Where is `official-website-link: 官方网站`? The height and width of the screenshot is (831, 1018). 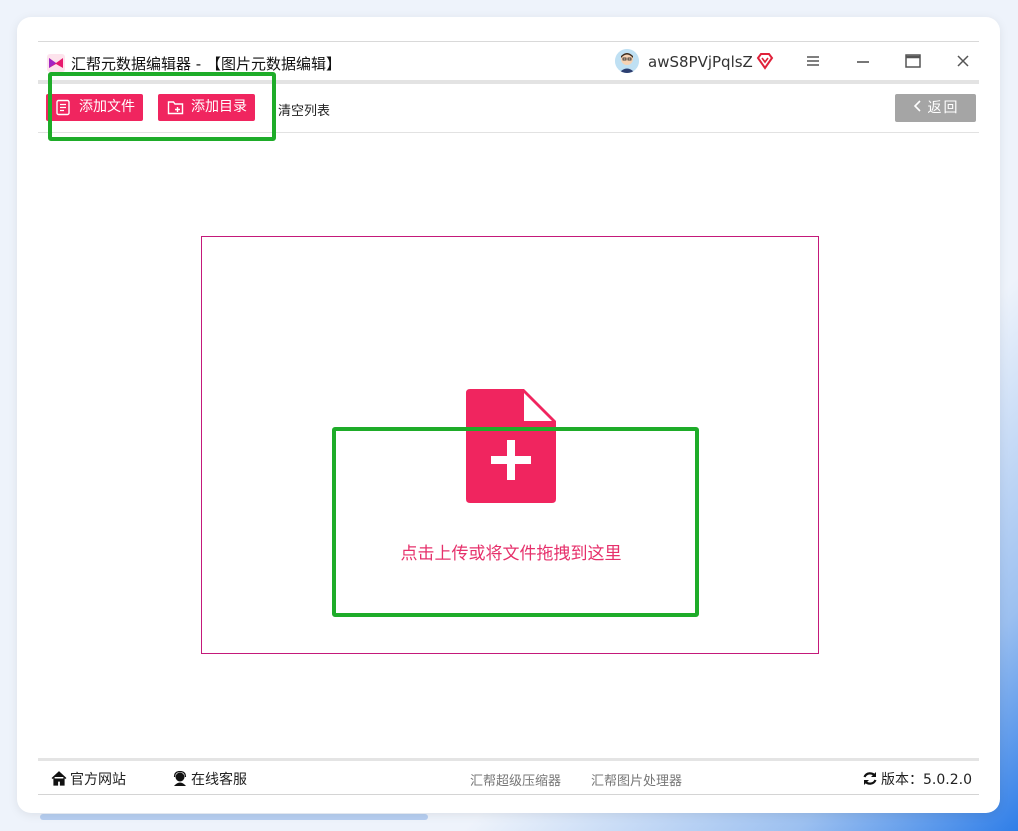 official-website-link: 官方网站 is located at coordinates (88, 779).